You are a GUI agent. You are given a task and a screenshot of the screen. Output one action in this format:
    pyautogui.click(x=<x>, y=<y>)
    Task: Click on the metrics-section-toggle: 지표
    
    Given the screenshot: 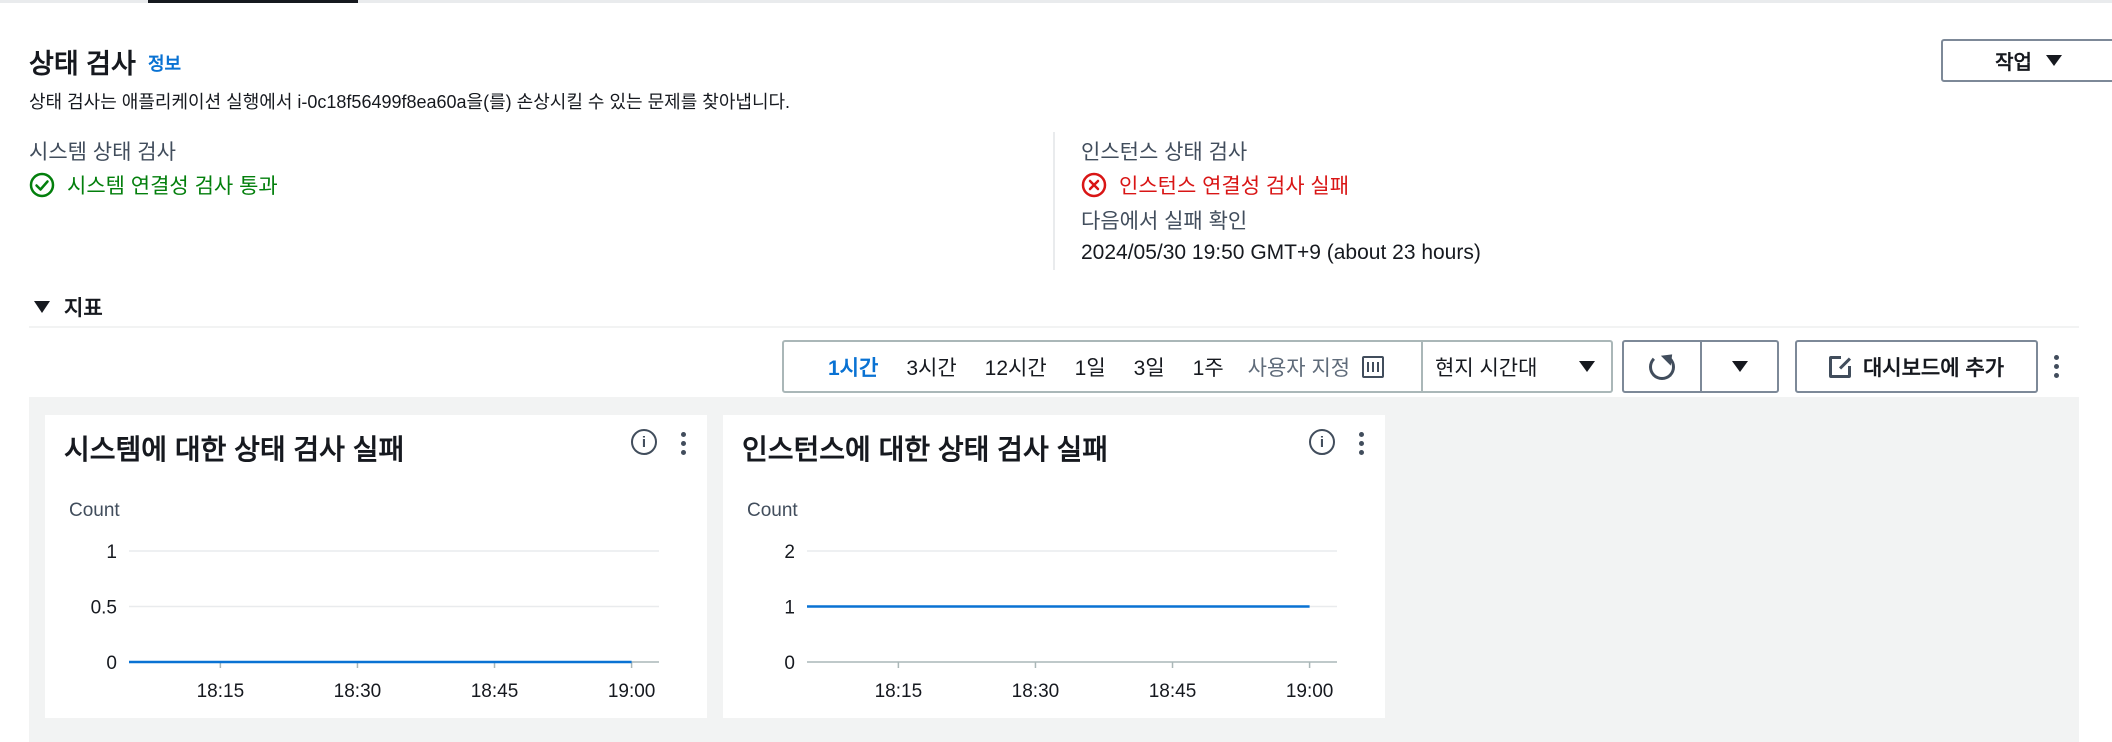 What is the action you would take?
    pyautogui.click(x=68, y=307)
    